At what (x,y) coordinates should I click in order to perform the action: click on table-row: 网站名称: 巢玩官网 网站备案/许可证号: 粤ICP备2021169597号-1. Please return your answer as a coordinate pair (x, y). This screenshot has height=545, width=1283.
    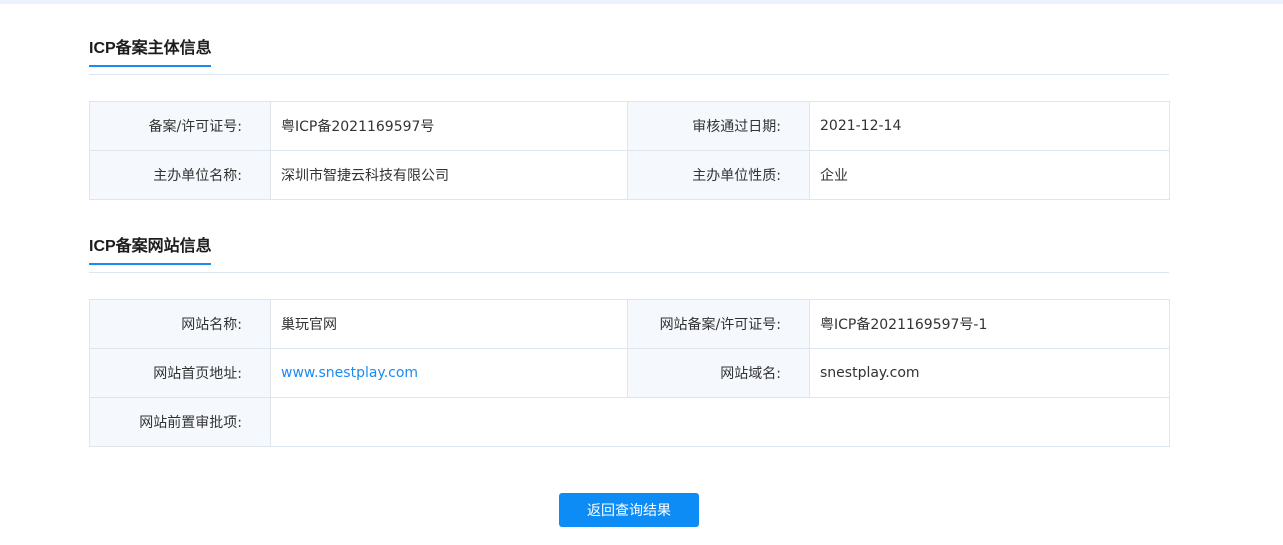
    Looking at the image, I should click on (629, 324).